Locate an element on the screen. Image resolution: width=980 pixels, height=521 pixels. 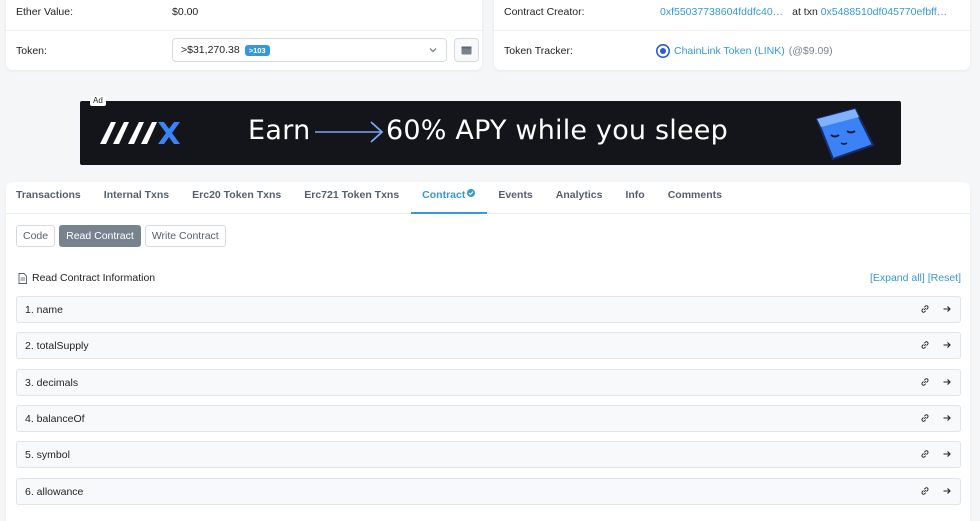
read-contract-header: Read Contract Information is located at coordinates (86, 278).